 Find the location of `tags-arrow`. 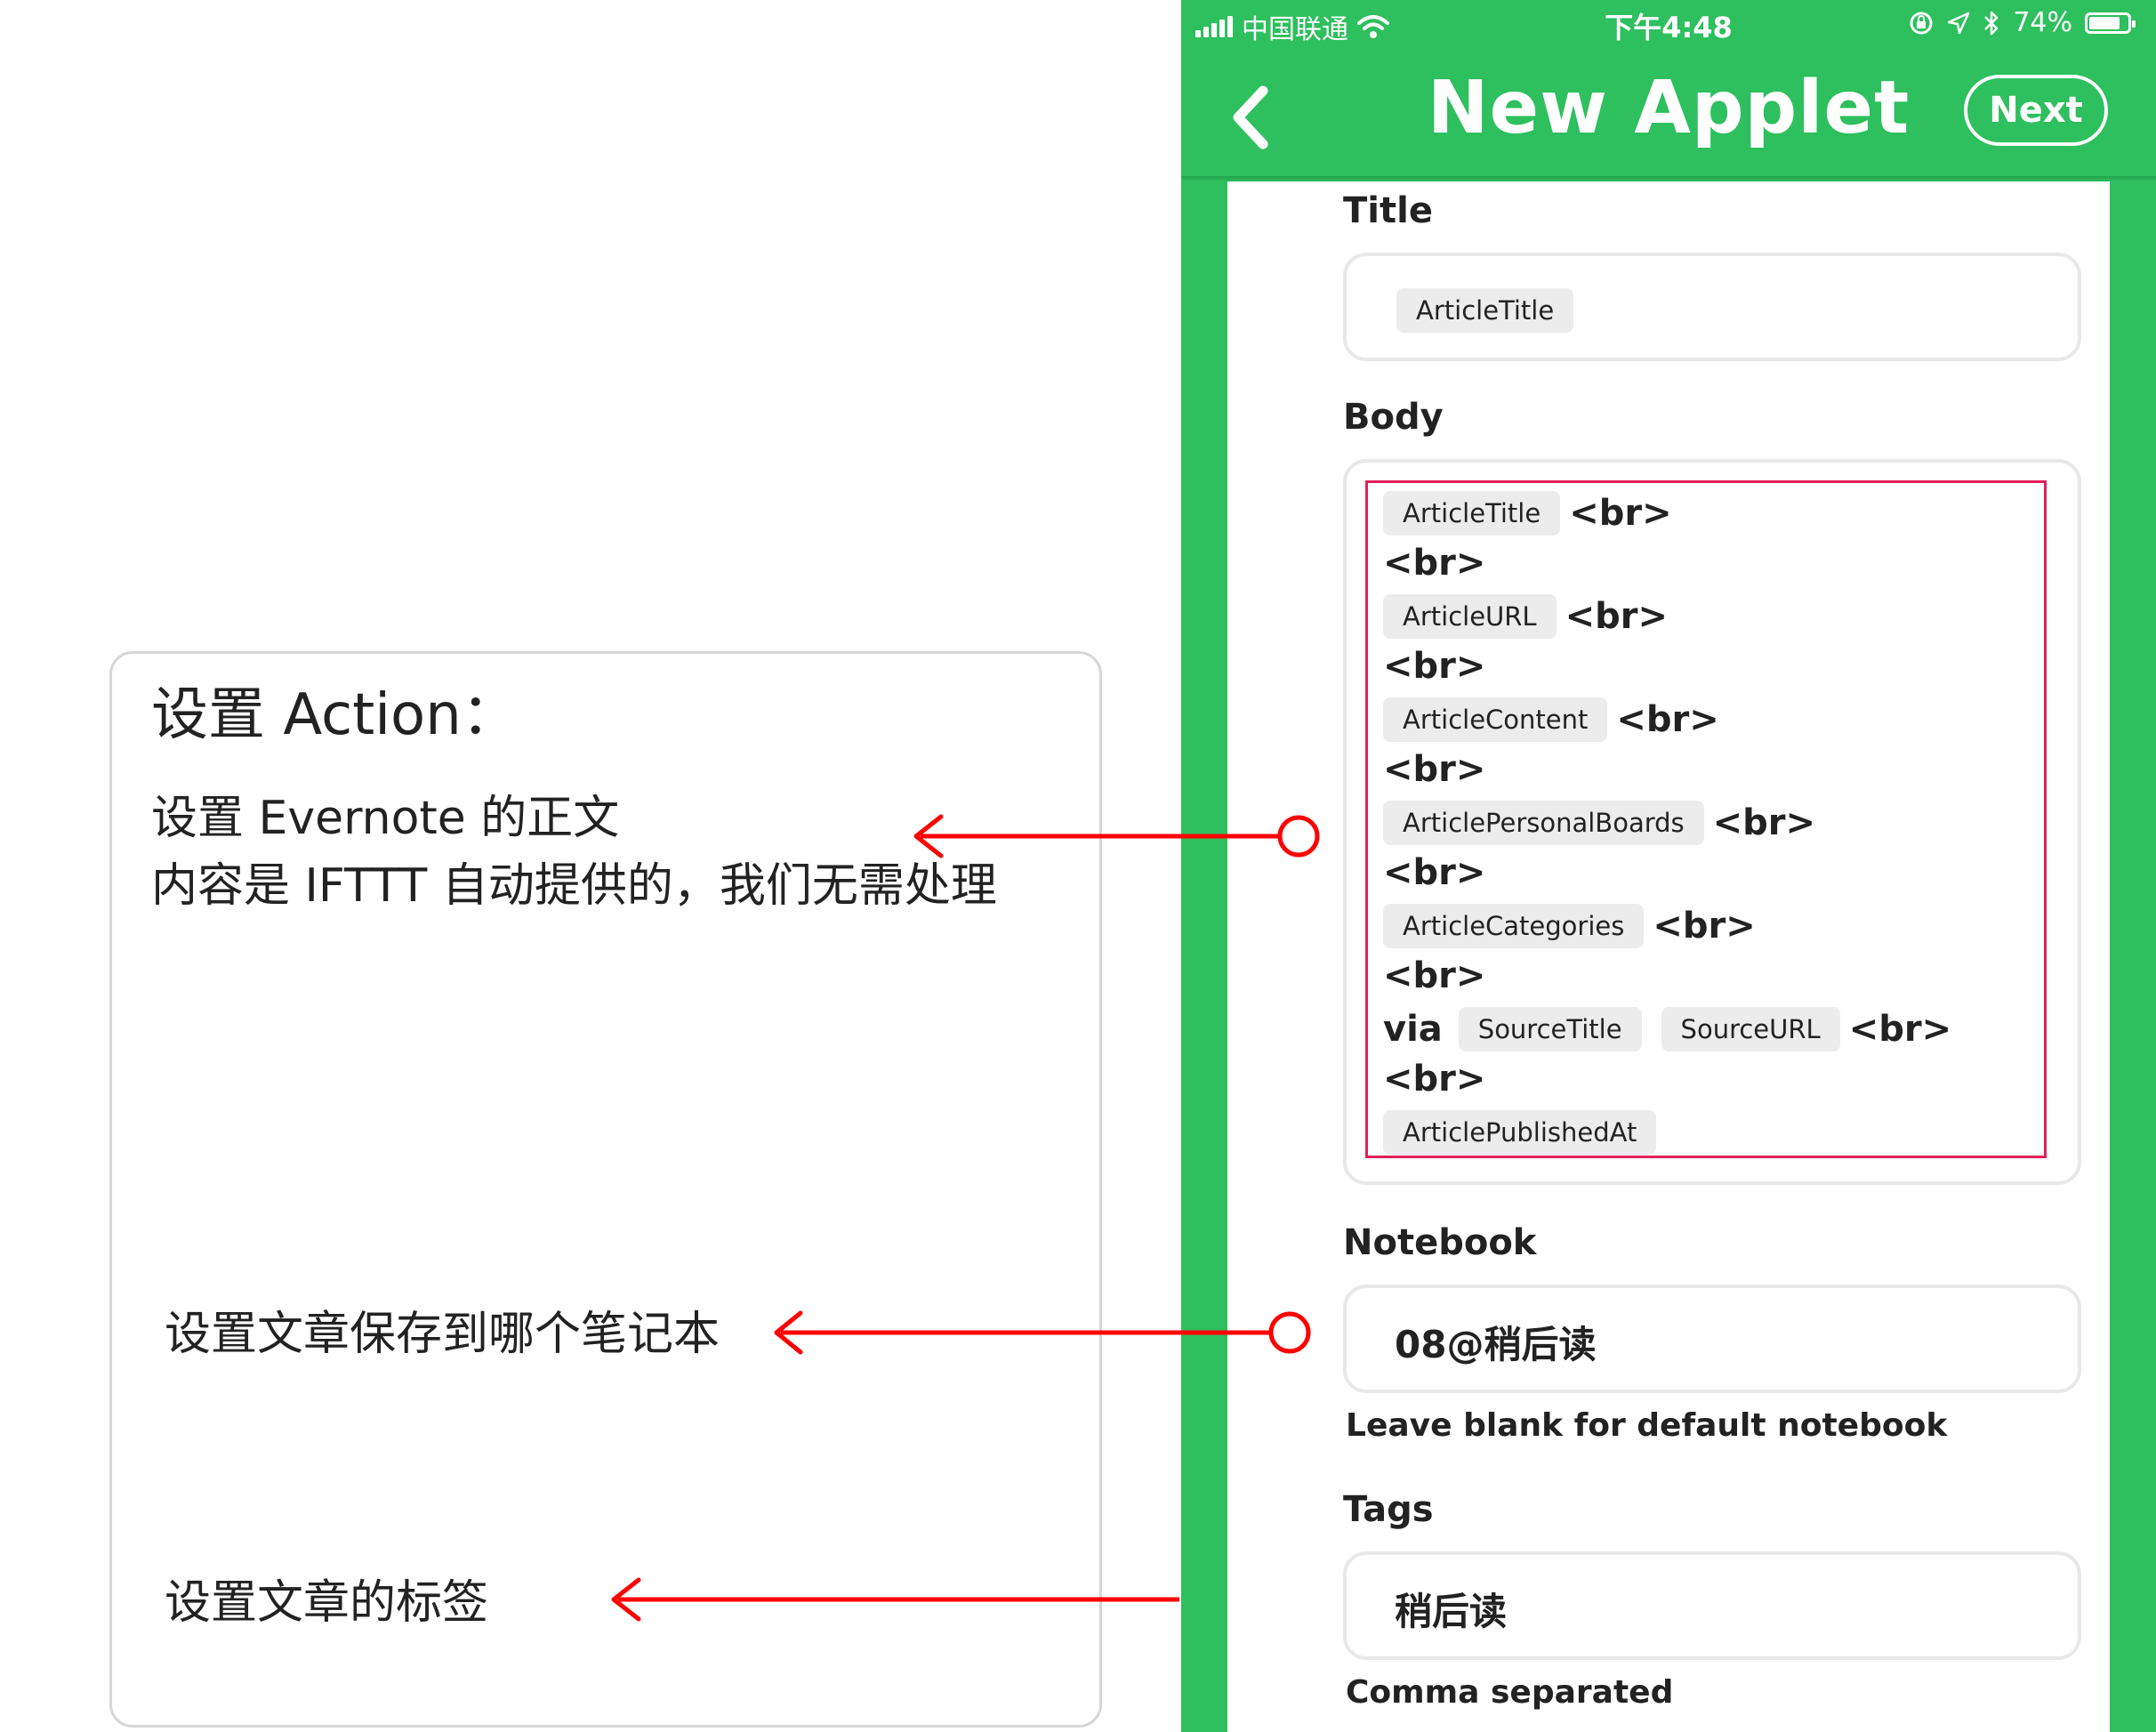

tags-arrow is located at coordinates (895, 1600).